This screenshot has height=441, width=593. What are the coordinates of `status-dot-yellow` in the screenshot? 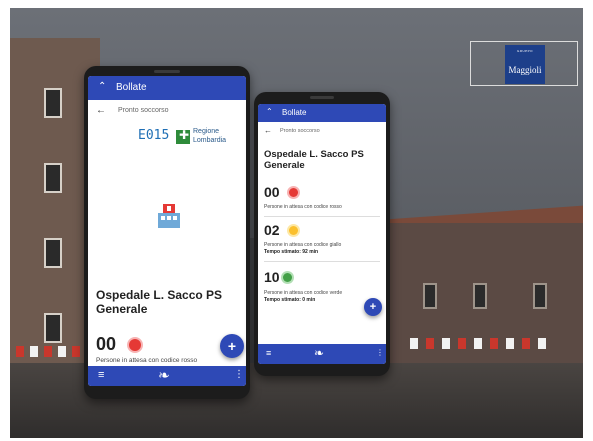 It's located at (293, 230).